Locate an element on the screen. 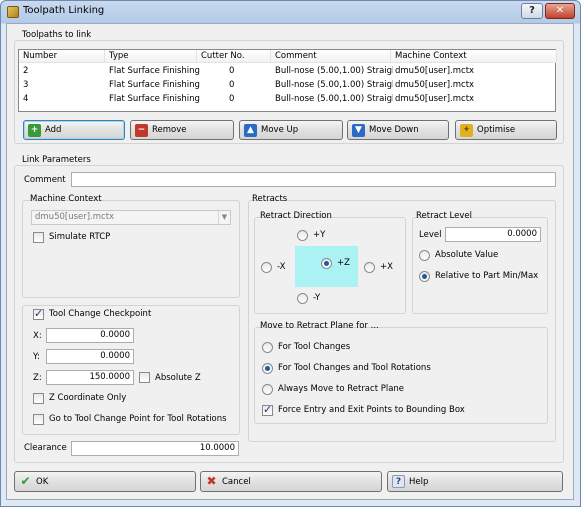  goto-tool-change-checkbox is located at coordinates (38, 419).